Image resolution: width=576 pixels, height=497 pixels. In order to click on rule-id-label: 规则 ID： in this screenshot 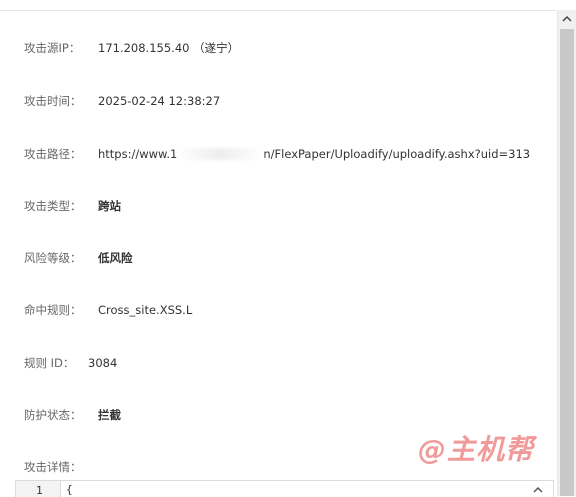, I will do `click(49, 363)`.